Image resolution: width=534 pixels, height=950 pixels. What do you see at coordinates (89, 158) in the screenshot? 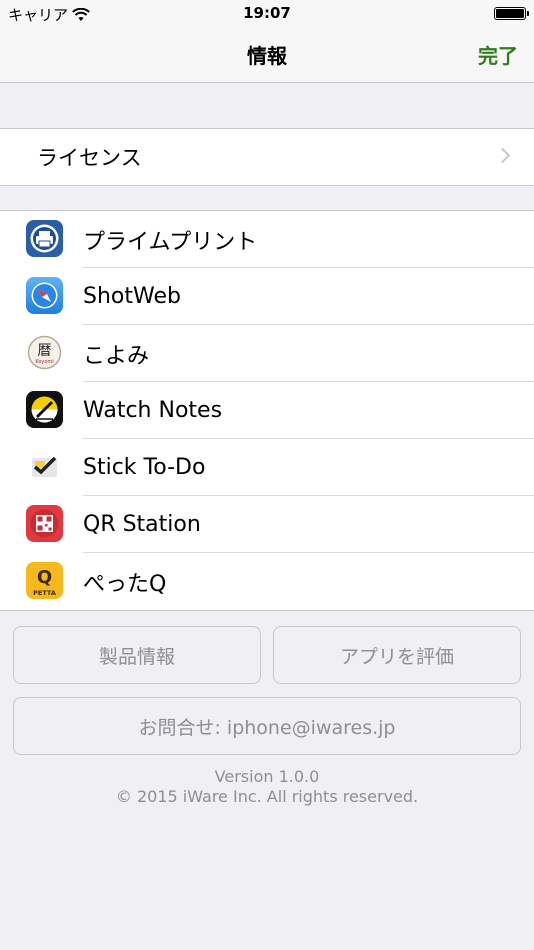
I see `license-label: ライセンス` at bounding box center [89, 158].